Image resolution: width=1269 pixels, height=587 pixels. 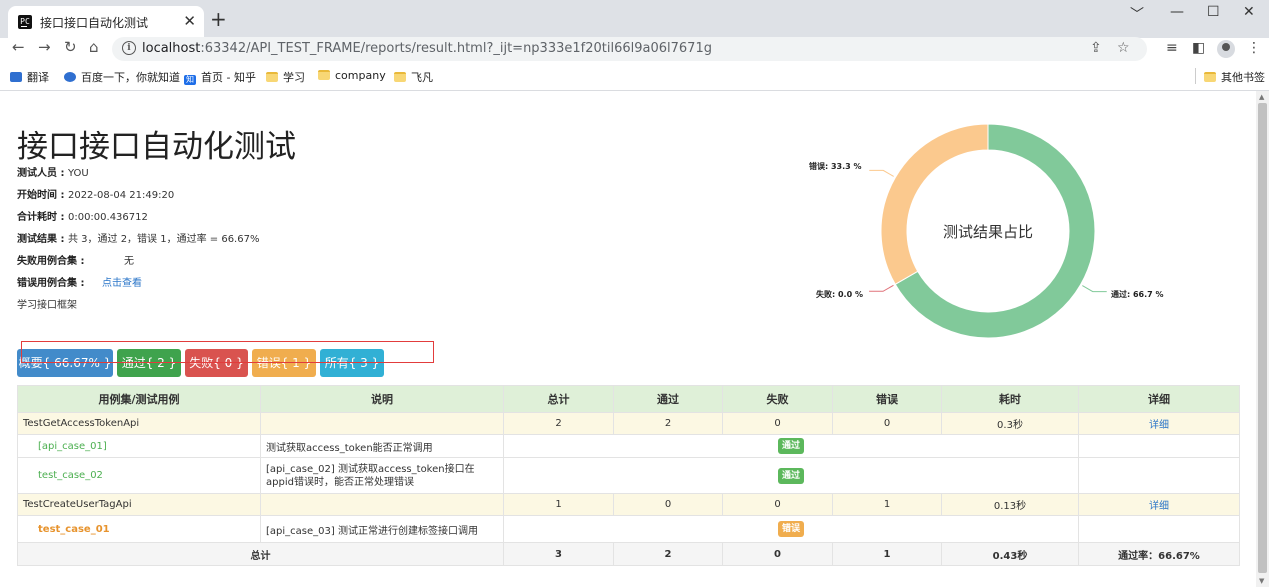 I want to click on minimize-button: —, so click(x=1177, y=12).